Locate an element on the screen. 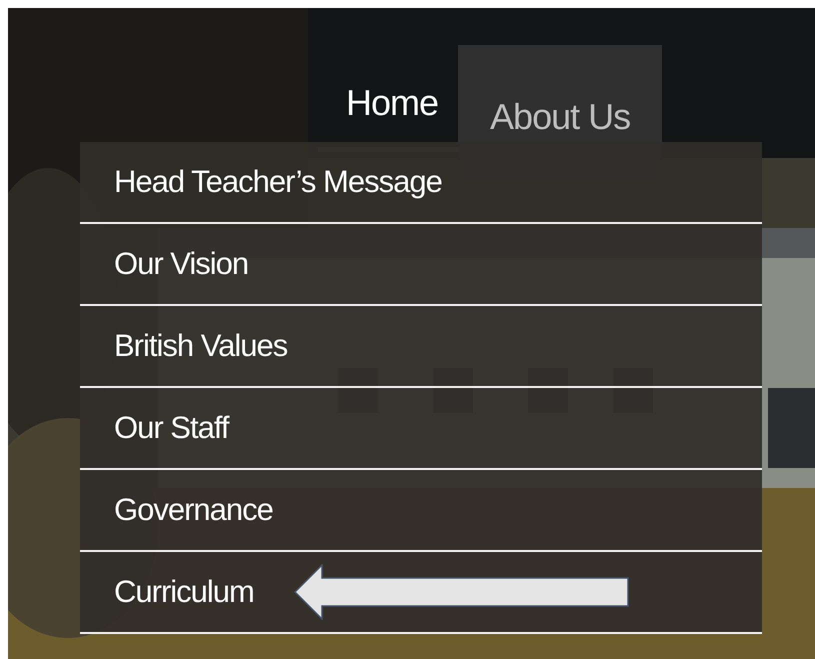 Image resolution: width=815 pixels, height=659 pixels. menu-item: British Values is located at coordinates (421, 347).